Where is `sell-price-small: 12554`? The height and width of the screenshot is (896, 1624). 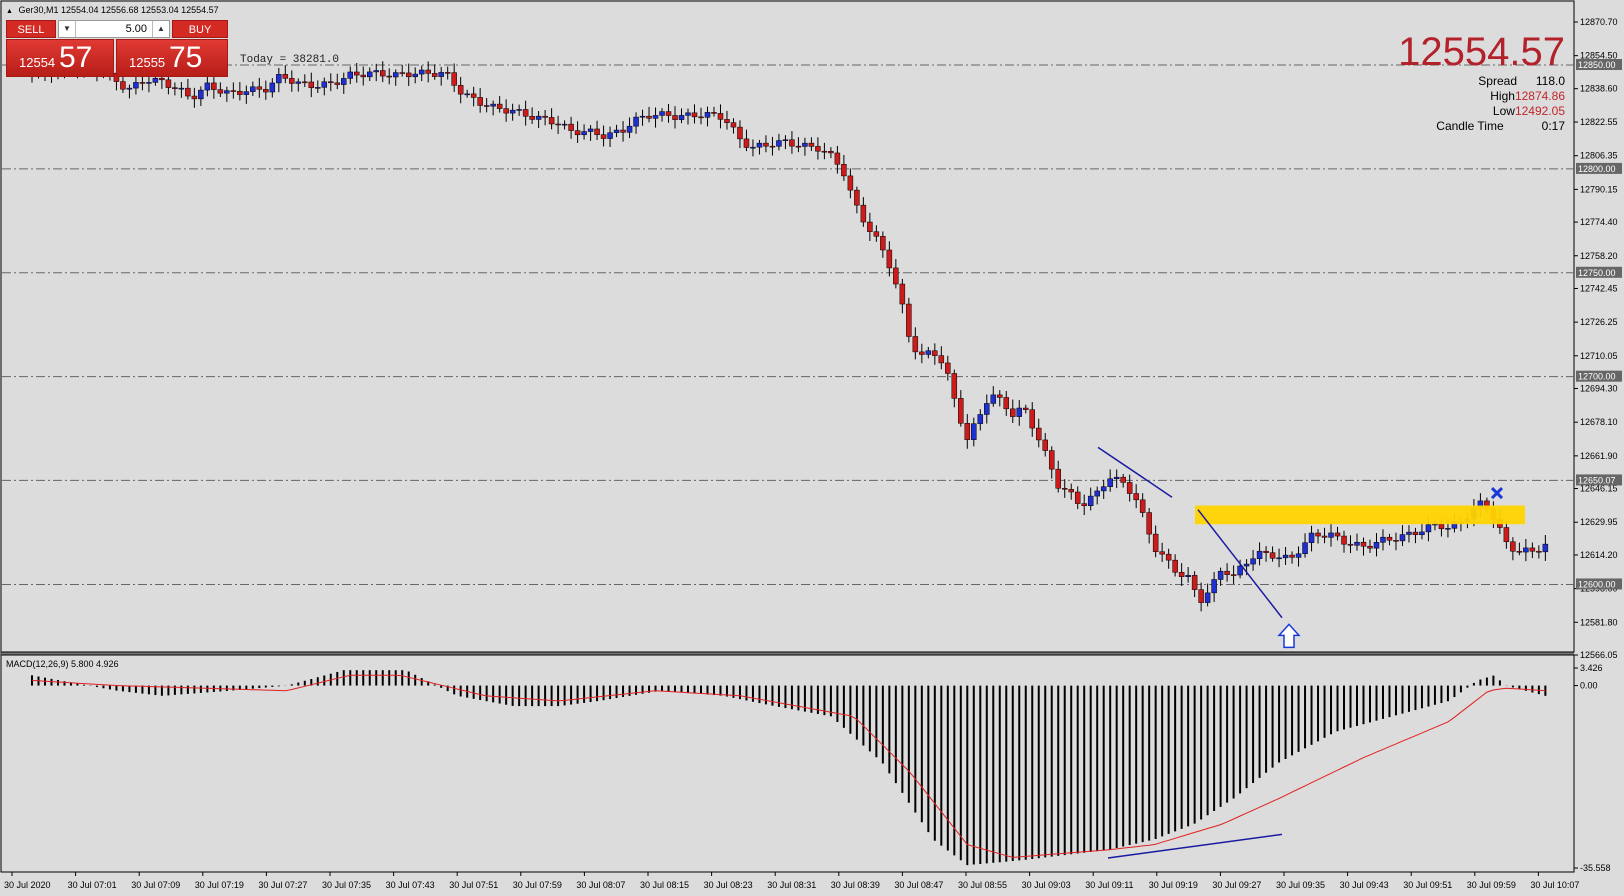 sell-price-small: 12554 is located at coordinates (37, 62).